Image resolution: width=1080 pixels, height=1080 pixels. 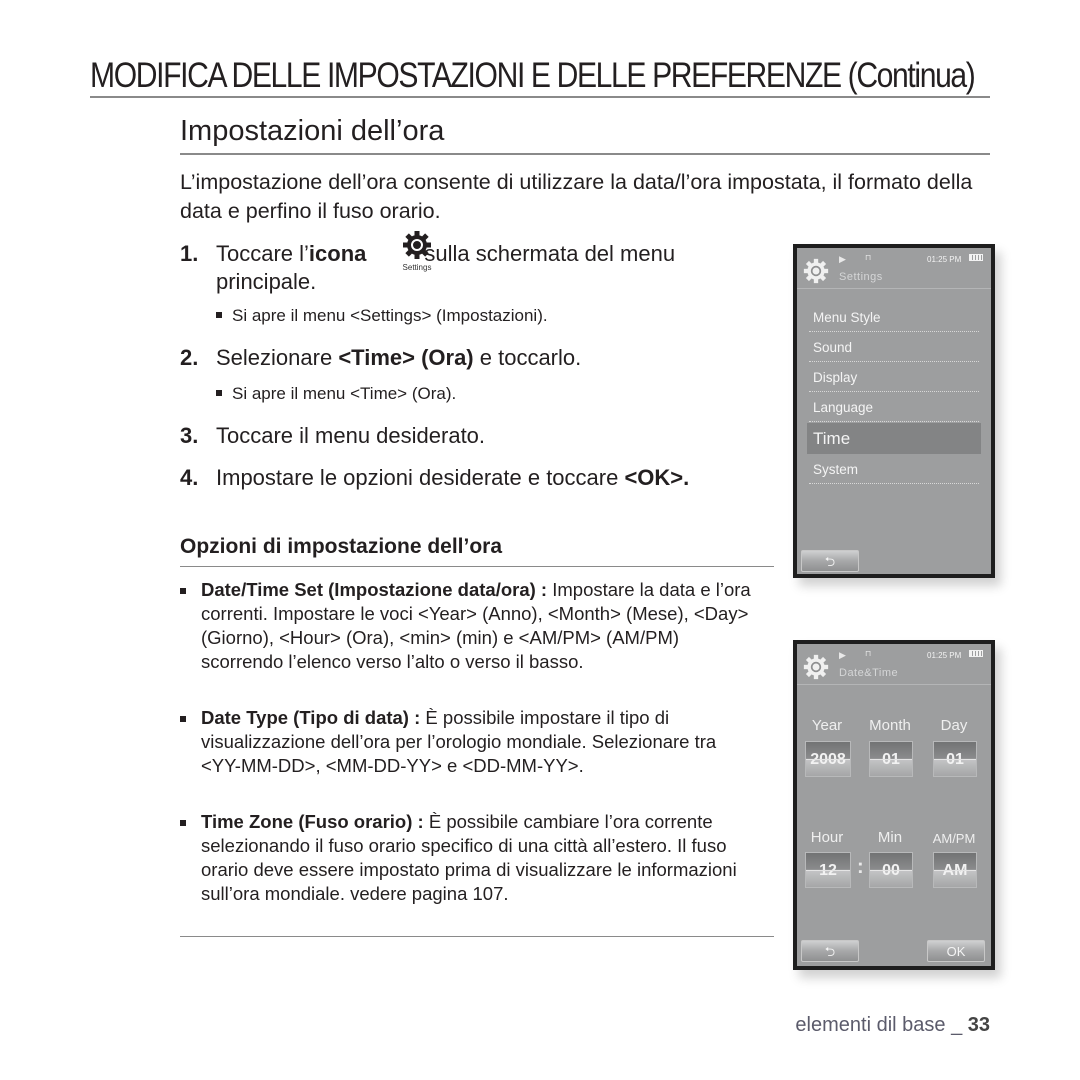 What do you see at coordinates (266, 281) in the screenshot?
I see `step-1-continued: principale.` at bounding box center [266, 281].